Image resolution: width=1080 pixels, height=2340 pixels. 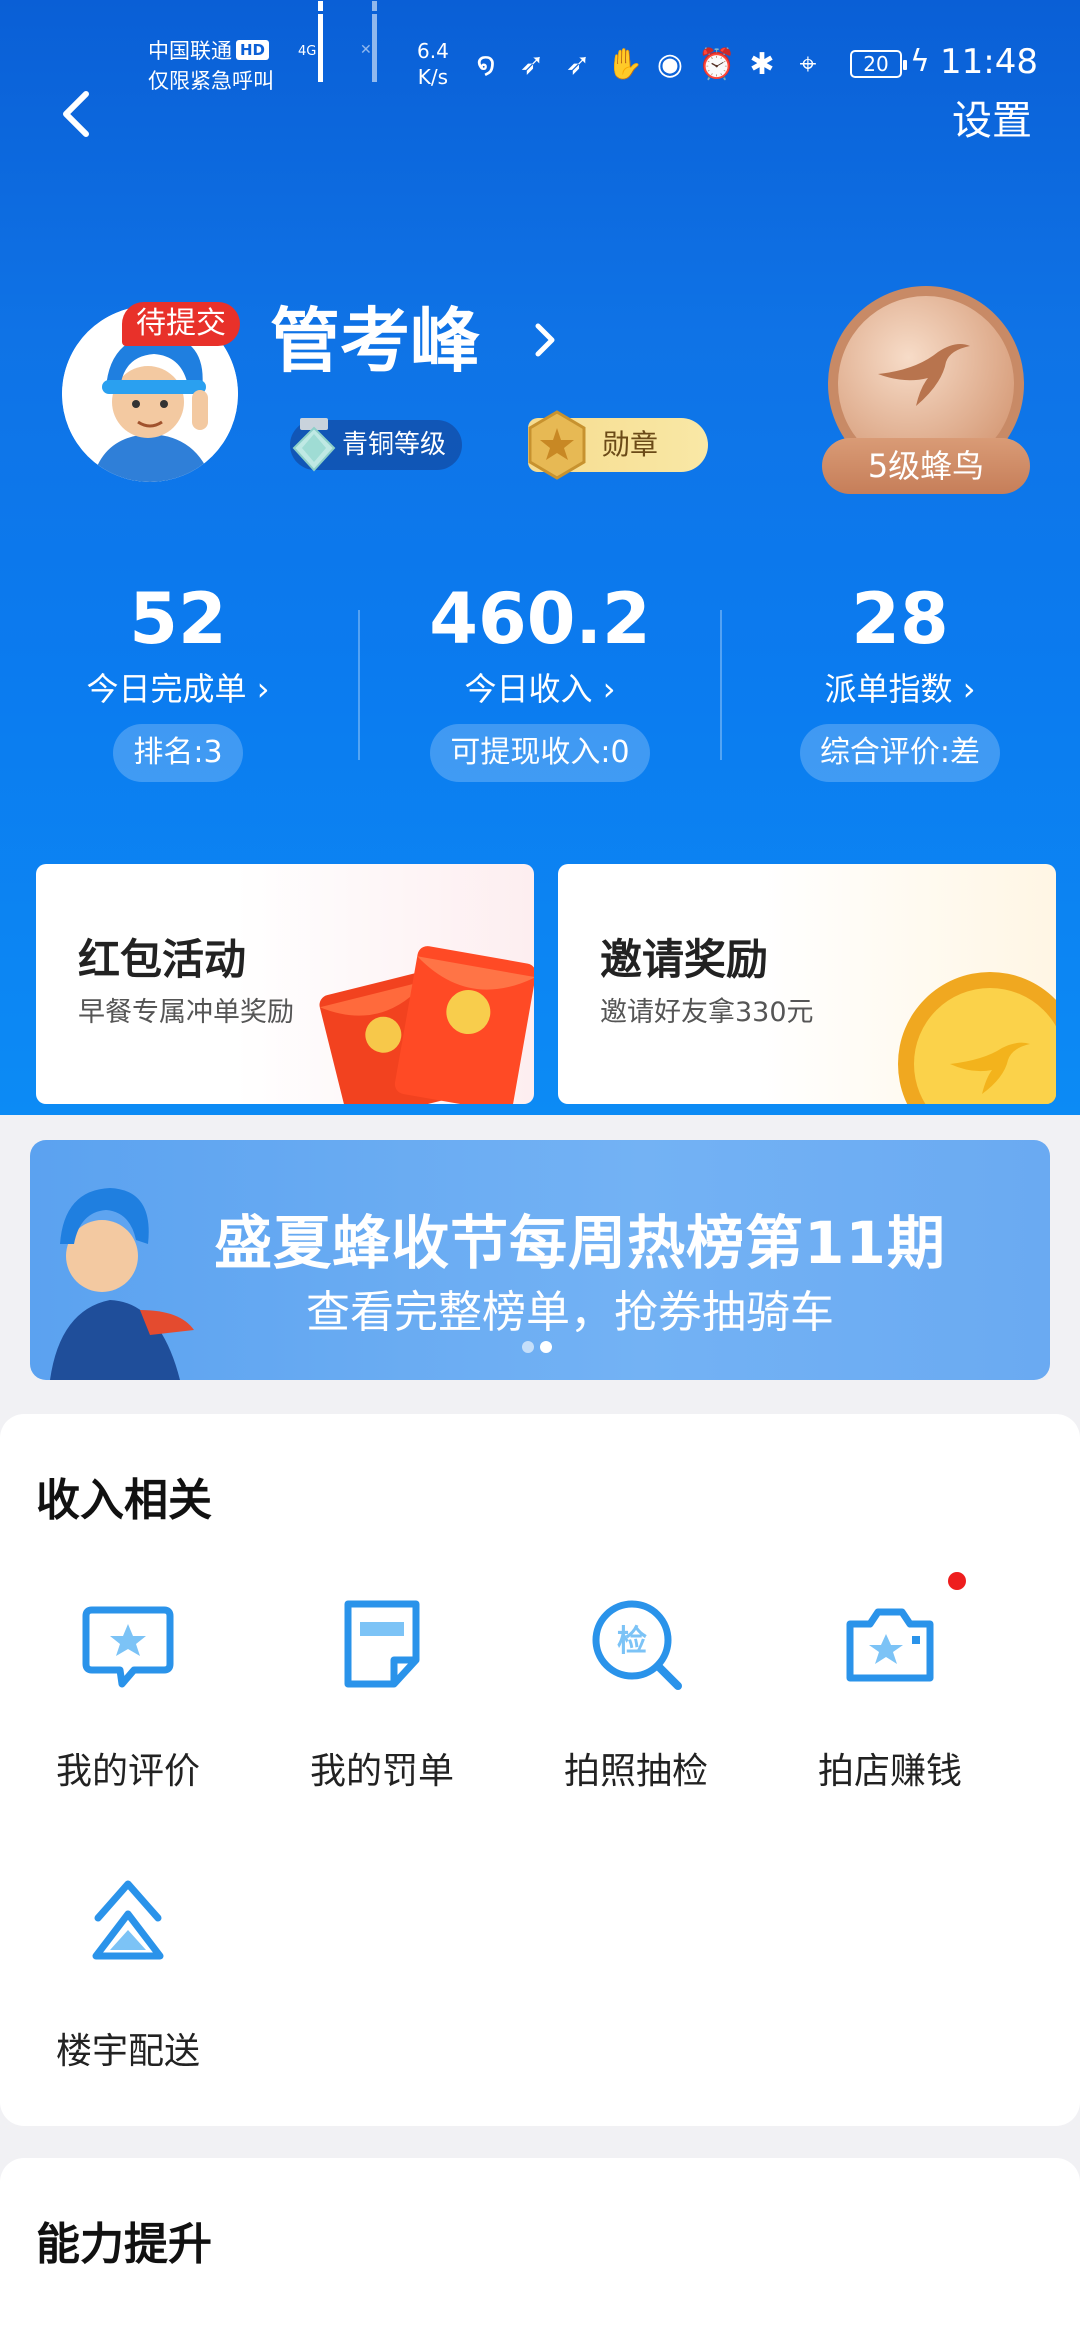 I want to click on invite-reward-card: 邀请奖励 邀请好友拿330元, so click(x=807, y=984).